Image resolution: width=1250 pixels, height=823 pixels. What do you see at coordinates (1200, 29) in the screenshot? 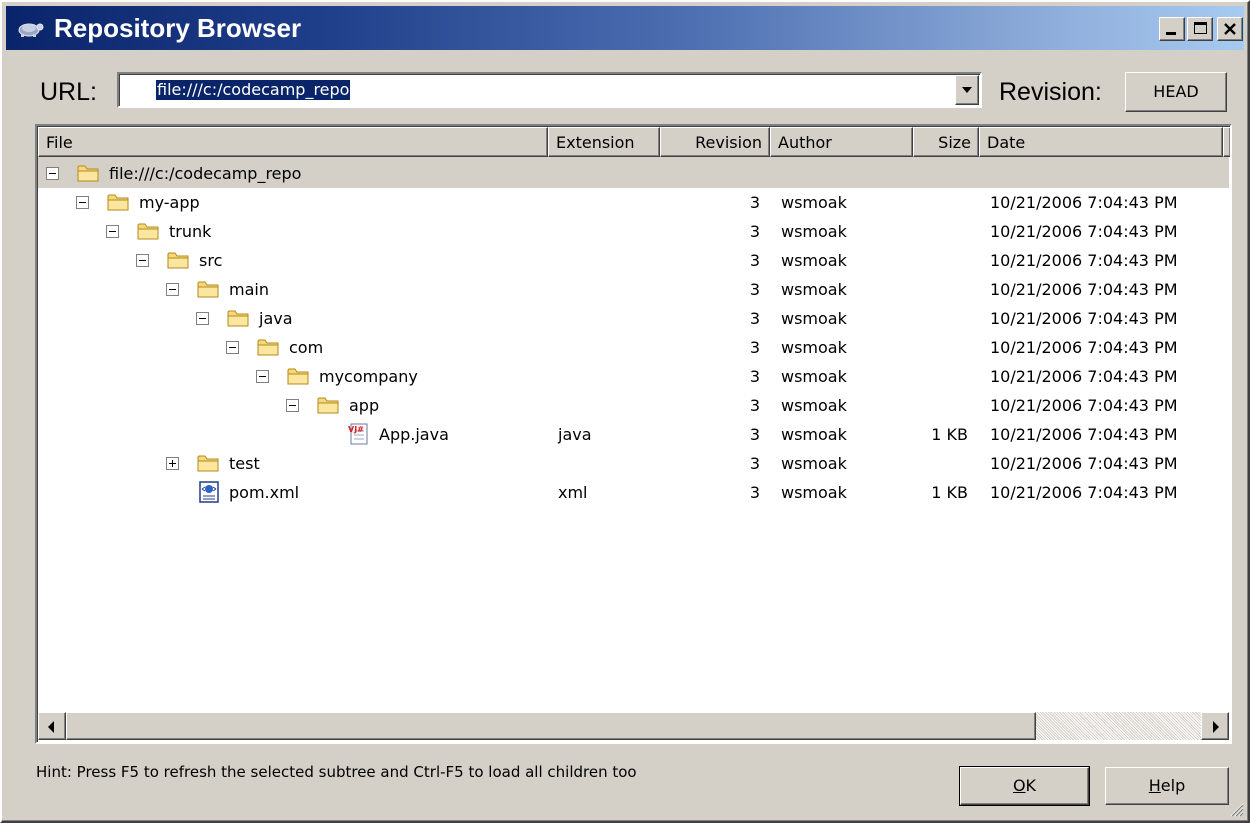
I see `maximize-button` at bounding box center [1200, 29].